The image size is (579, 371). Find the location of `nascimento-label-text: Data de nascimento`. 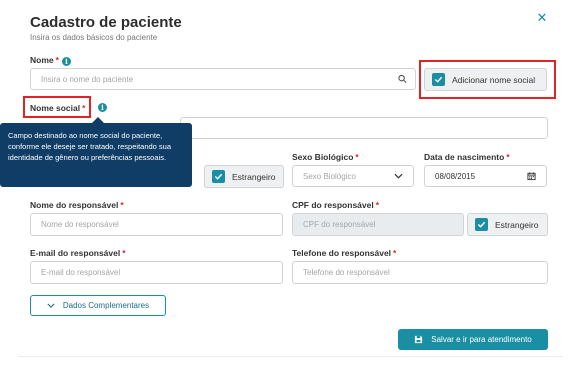

nascimento-label-text: Data de nascimento is located at coordinates (464, 157).